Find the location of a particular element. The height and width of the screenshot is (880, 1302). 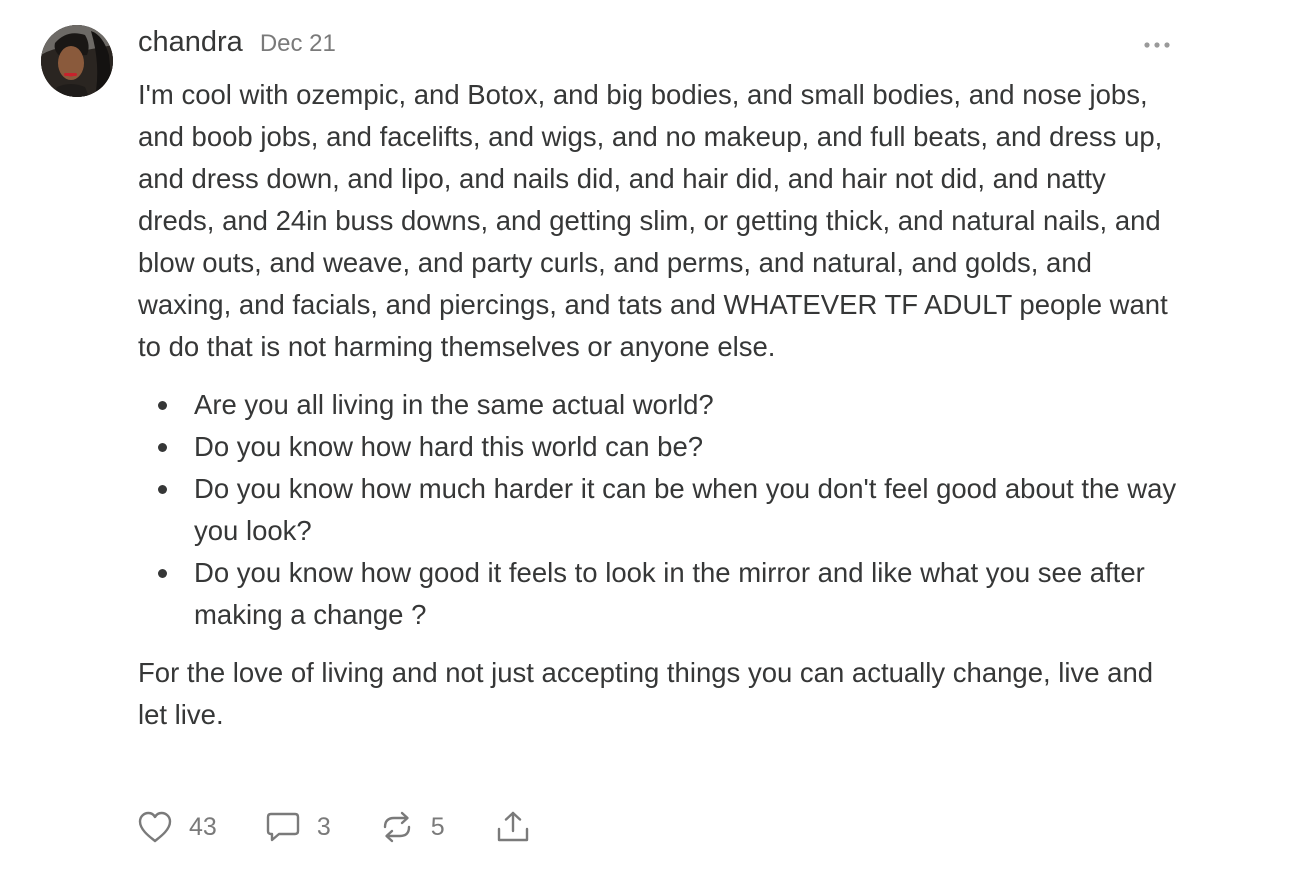

like-button: 43 is located at coordinates (177, 827).